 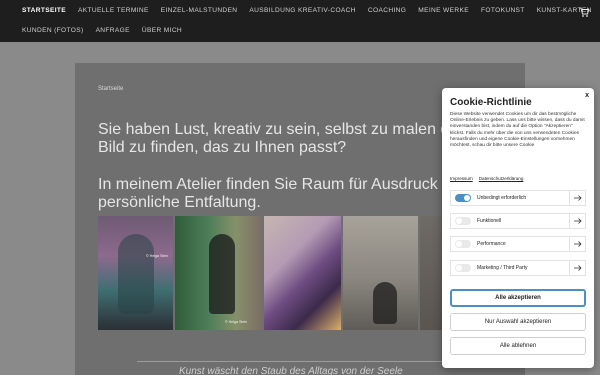 What do you see at coordinates (113, 30) in the screenshot?
I see `nav-item-anfrage: ANFRAGE` at bounding box center [113, 30].